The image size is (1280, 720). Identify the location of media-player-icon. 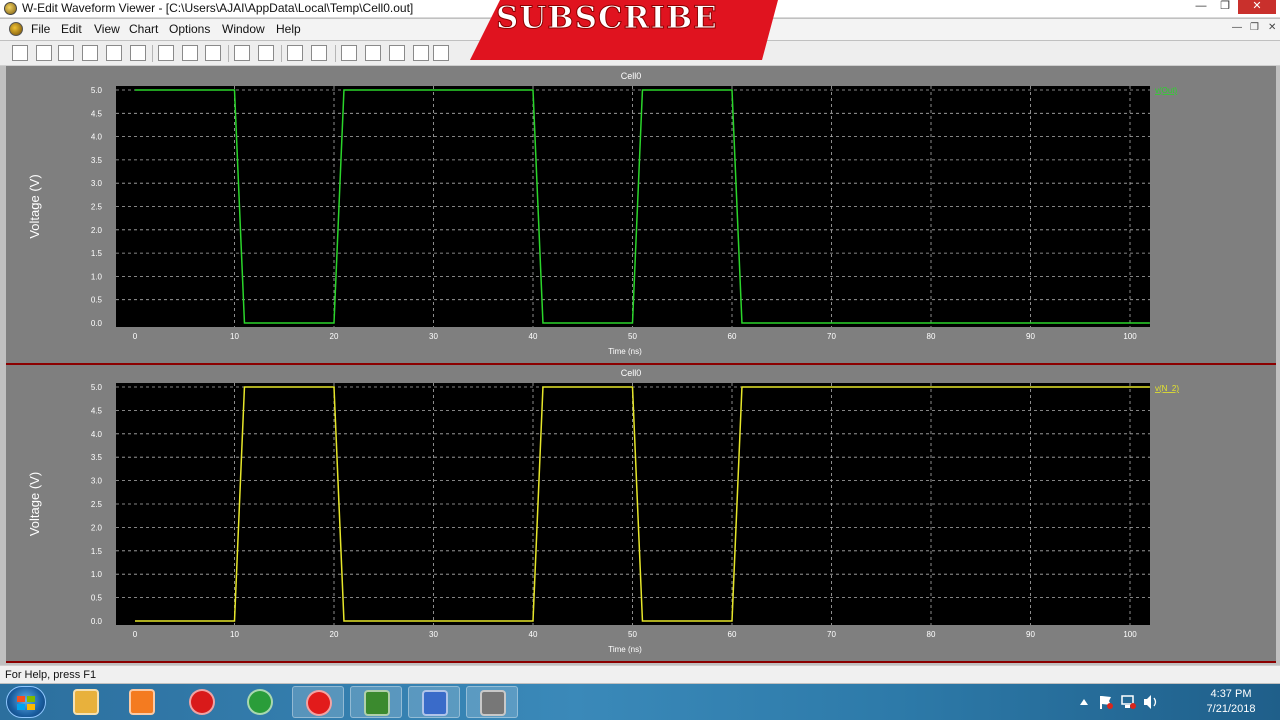
(142, 702).